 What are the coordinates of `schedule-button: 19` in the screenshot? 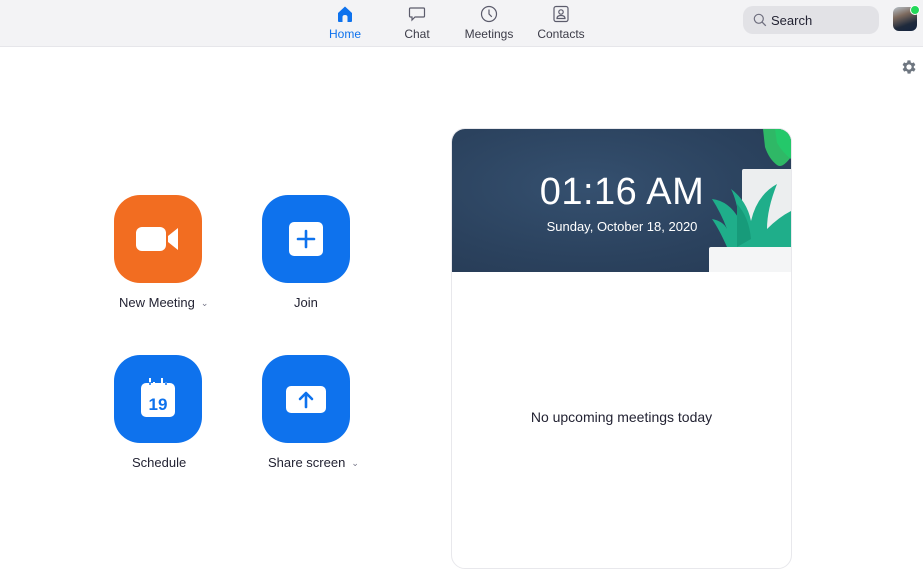 It's located at (158, 399).